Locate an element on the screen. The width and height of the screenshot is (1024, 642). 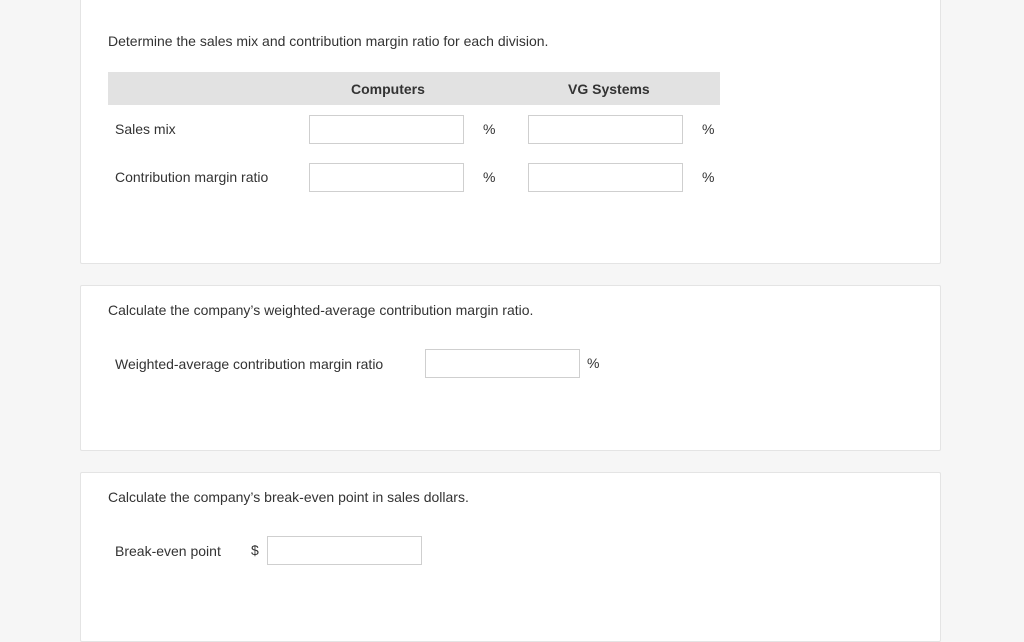
division-table-header: Computers VG Systems is located at coordinates (414, 88).